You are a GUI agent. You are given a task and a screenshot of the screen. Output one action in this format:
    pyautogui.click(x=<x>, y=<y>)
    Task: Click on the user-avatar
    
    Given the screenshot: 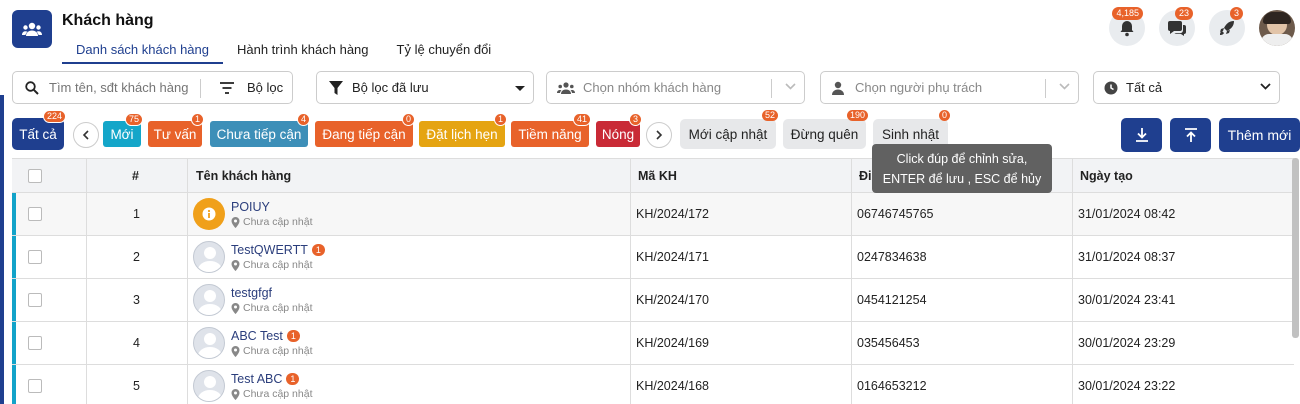 What is the action you would take?
    pyautogui.click(x=1277, y=28)
    